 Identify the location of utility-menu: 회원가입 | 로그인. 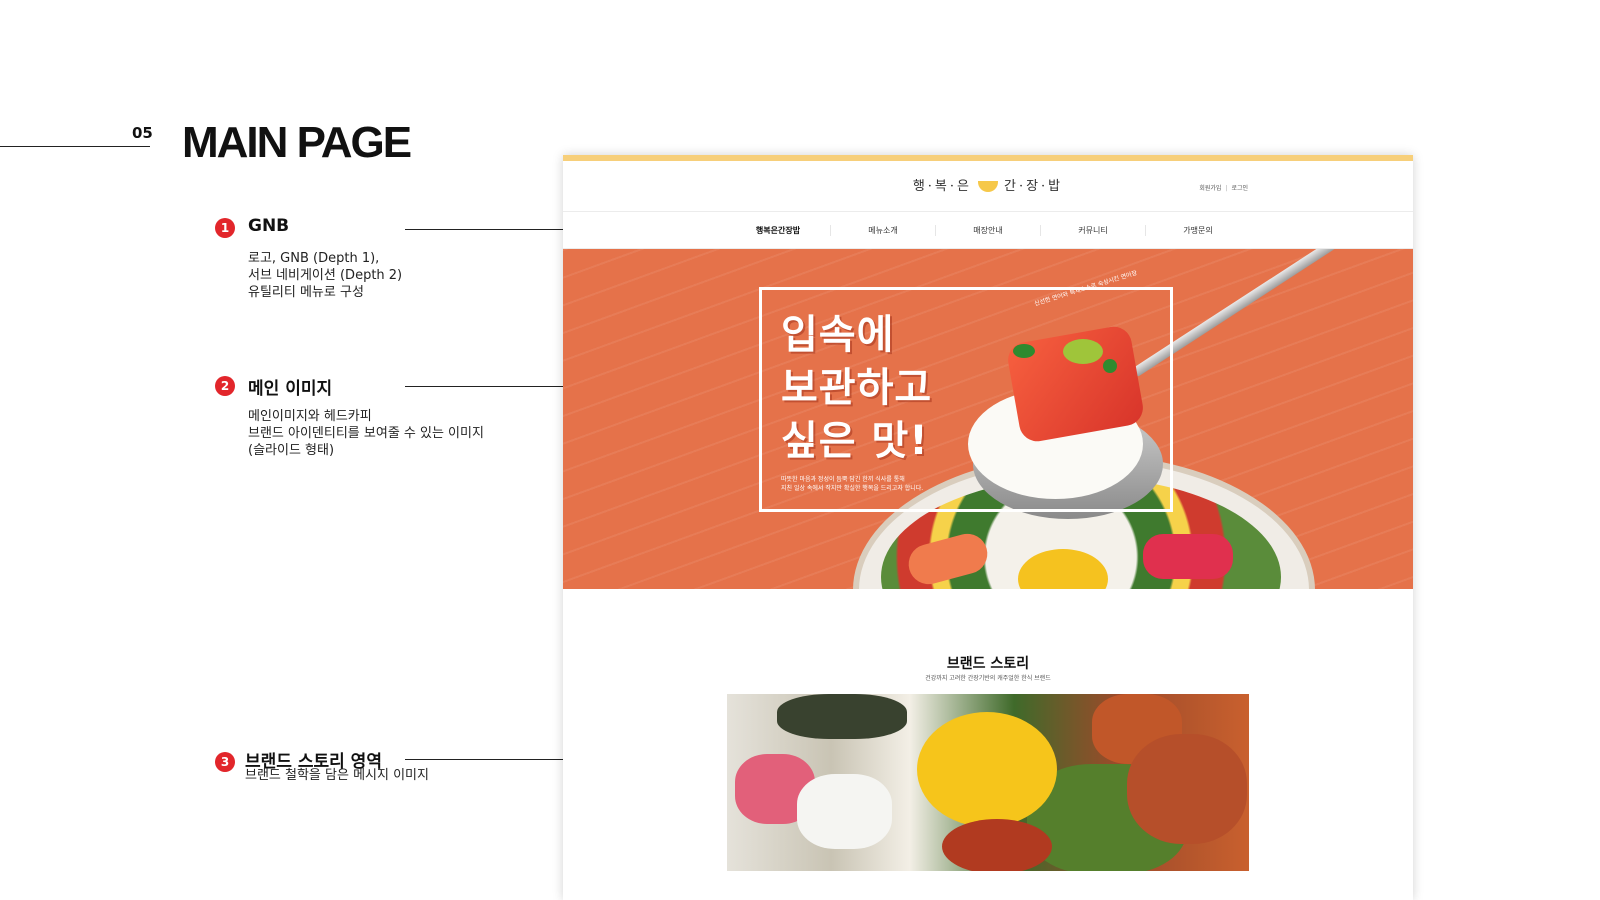
(1223, 187).